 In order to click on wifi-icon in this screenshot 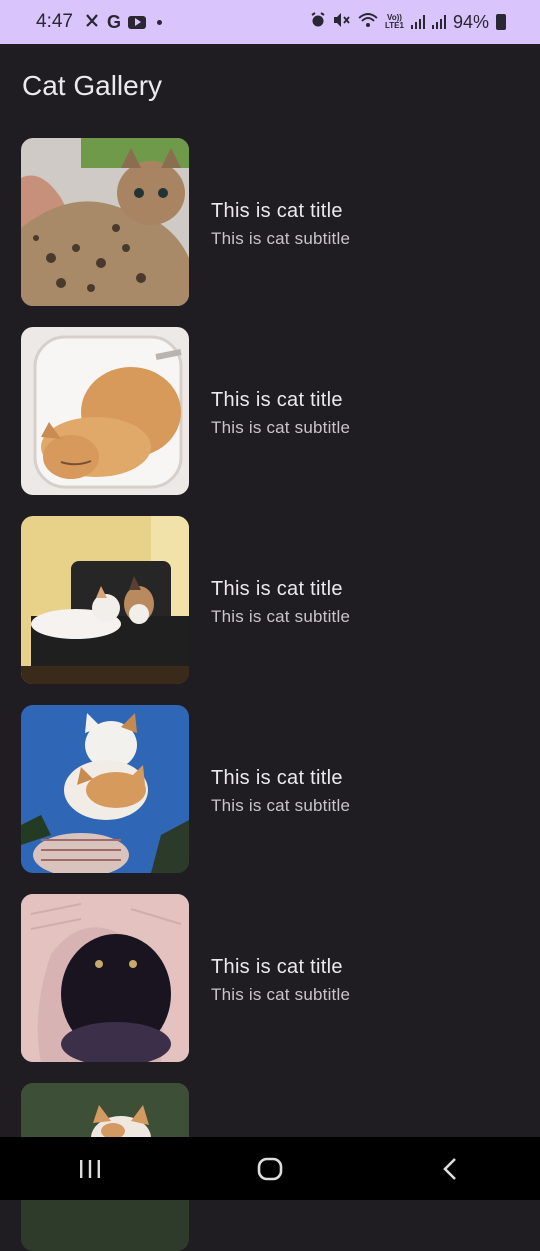, I will do `click(368, 22)`.